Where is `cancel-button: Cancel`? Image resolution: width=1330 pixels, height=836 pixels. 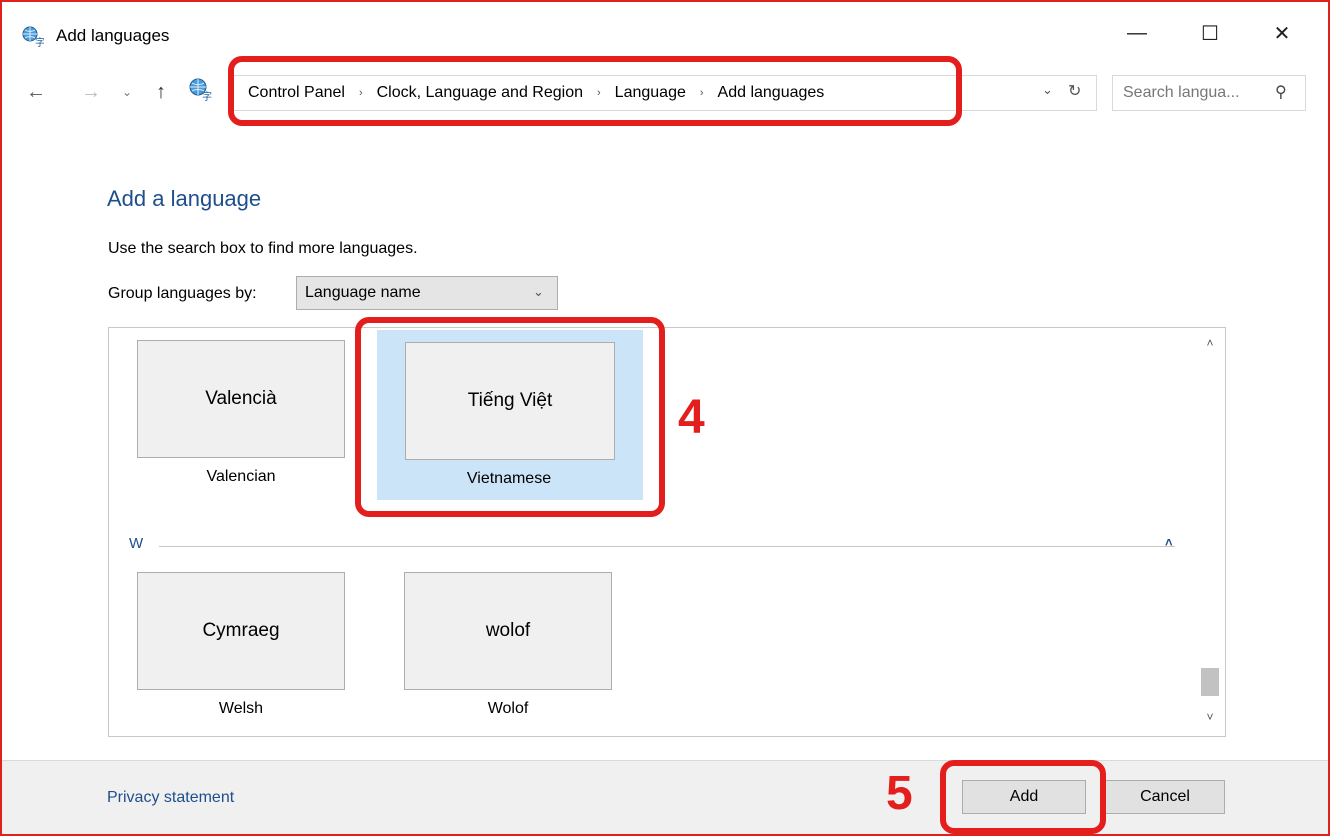
cancel-button: Cancel is located at coordinates (1165, 797).